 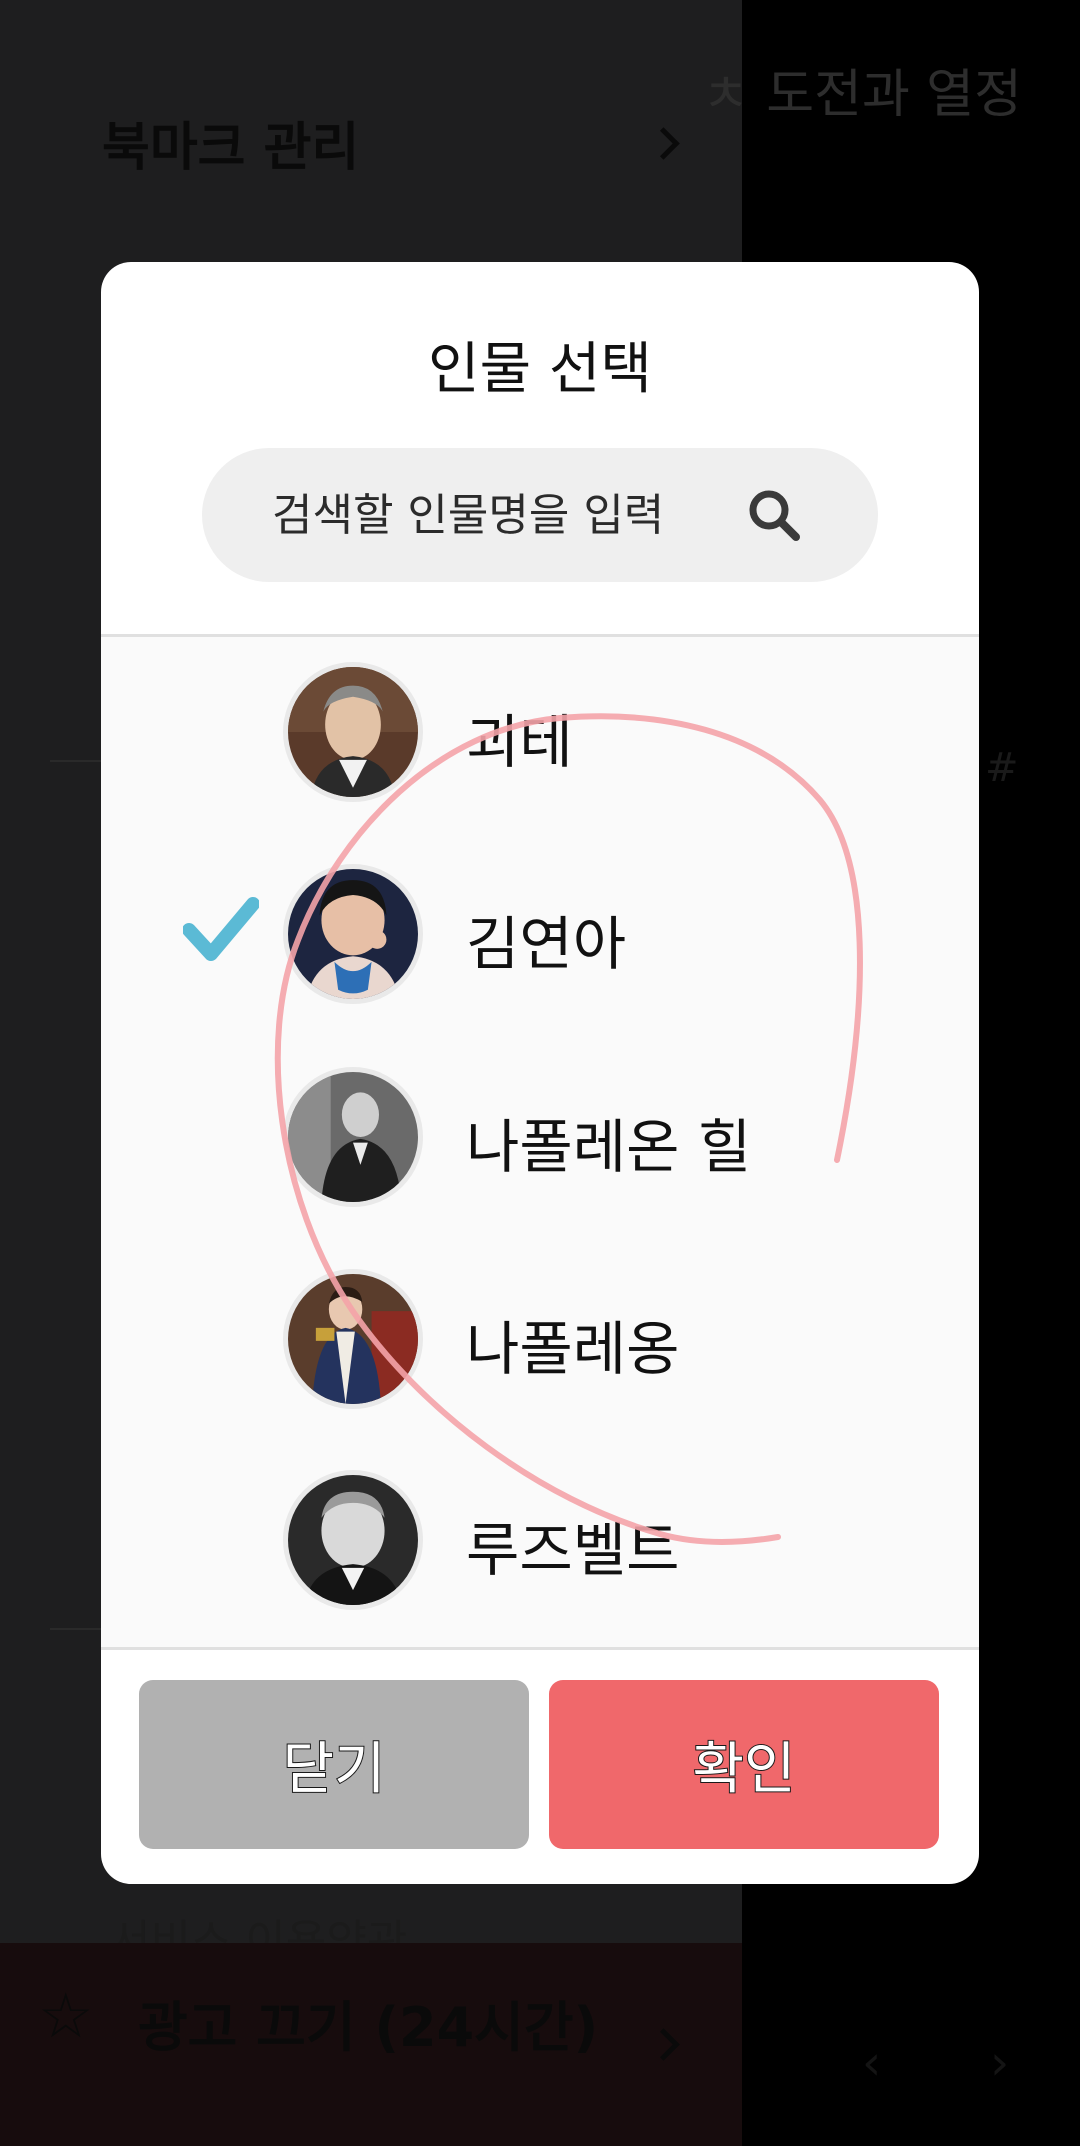 I want to click on ad-remove-bar: ☆ 광고 끄기 (24시간), so click(x=371, y=2044).